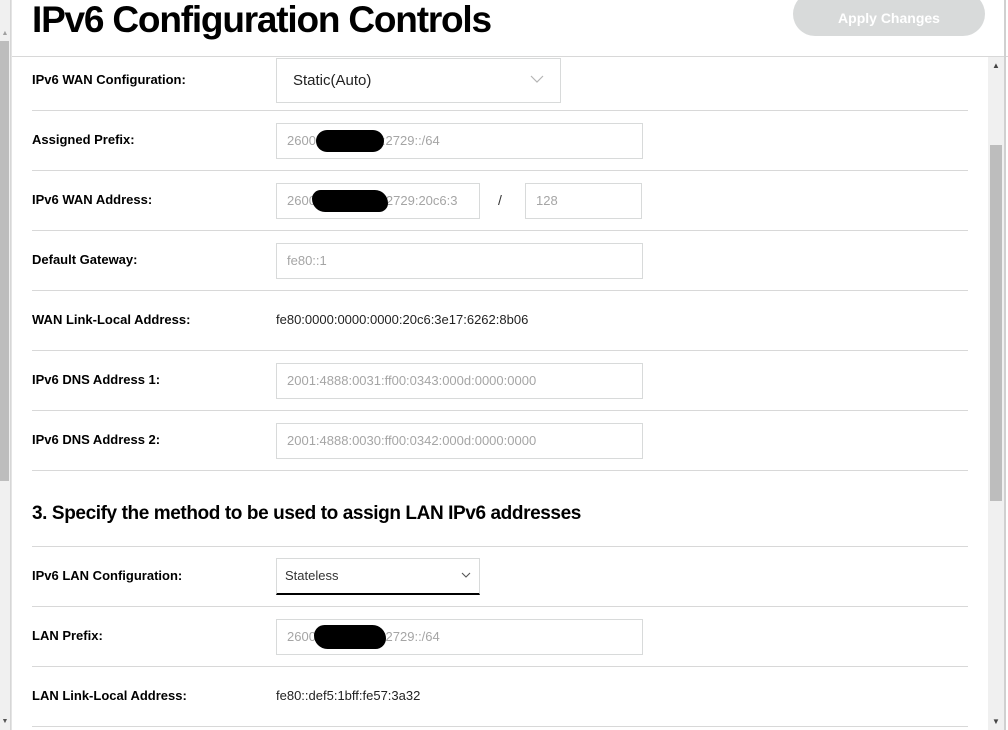  I want to click on row-default-gateway: Default Gateway: fe80::1, so click(500, 261).